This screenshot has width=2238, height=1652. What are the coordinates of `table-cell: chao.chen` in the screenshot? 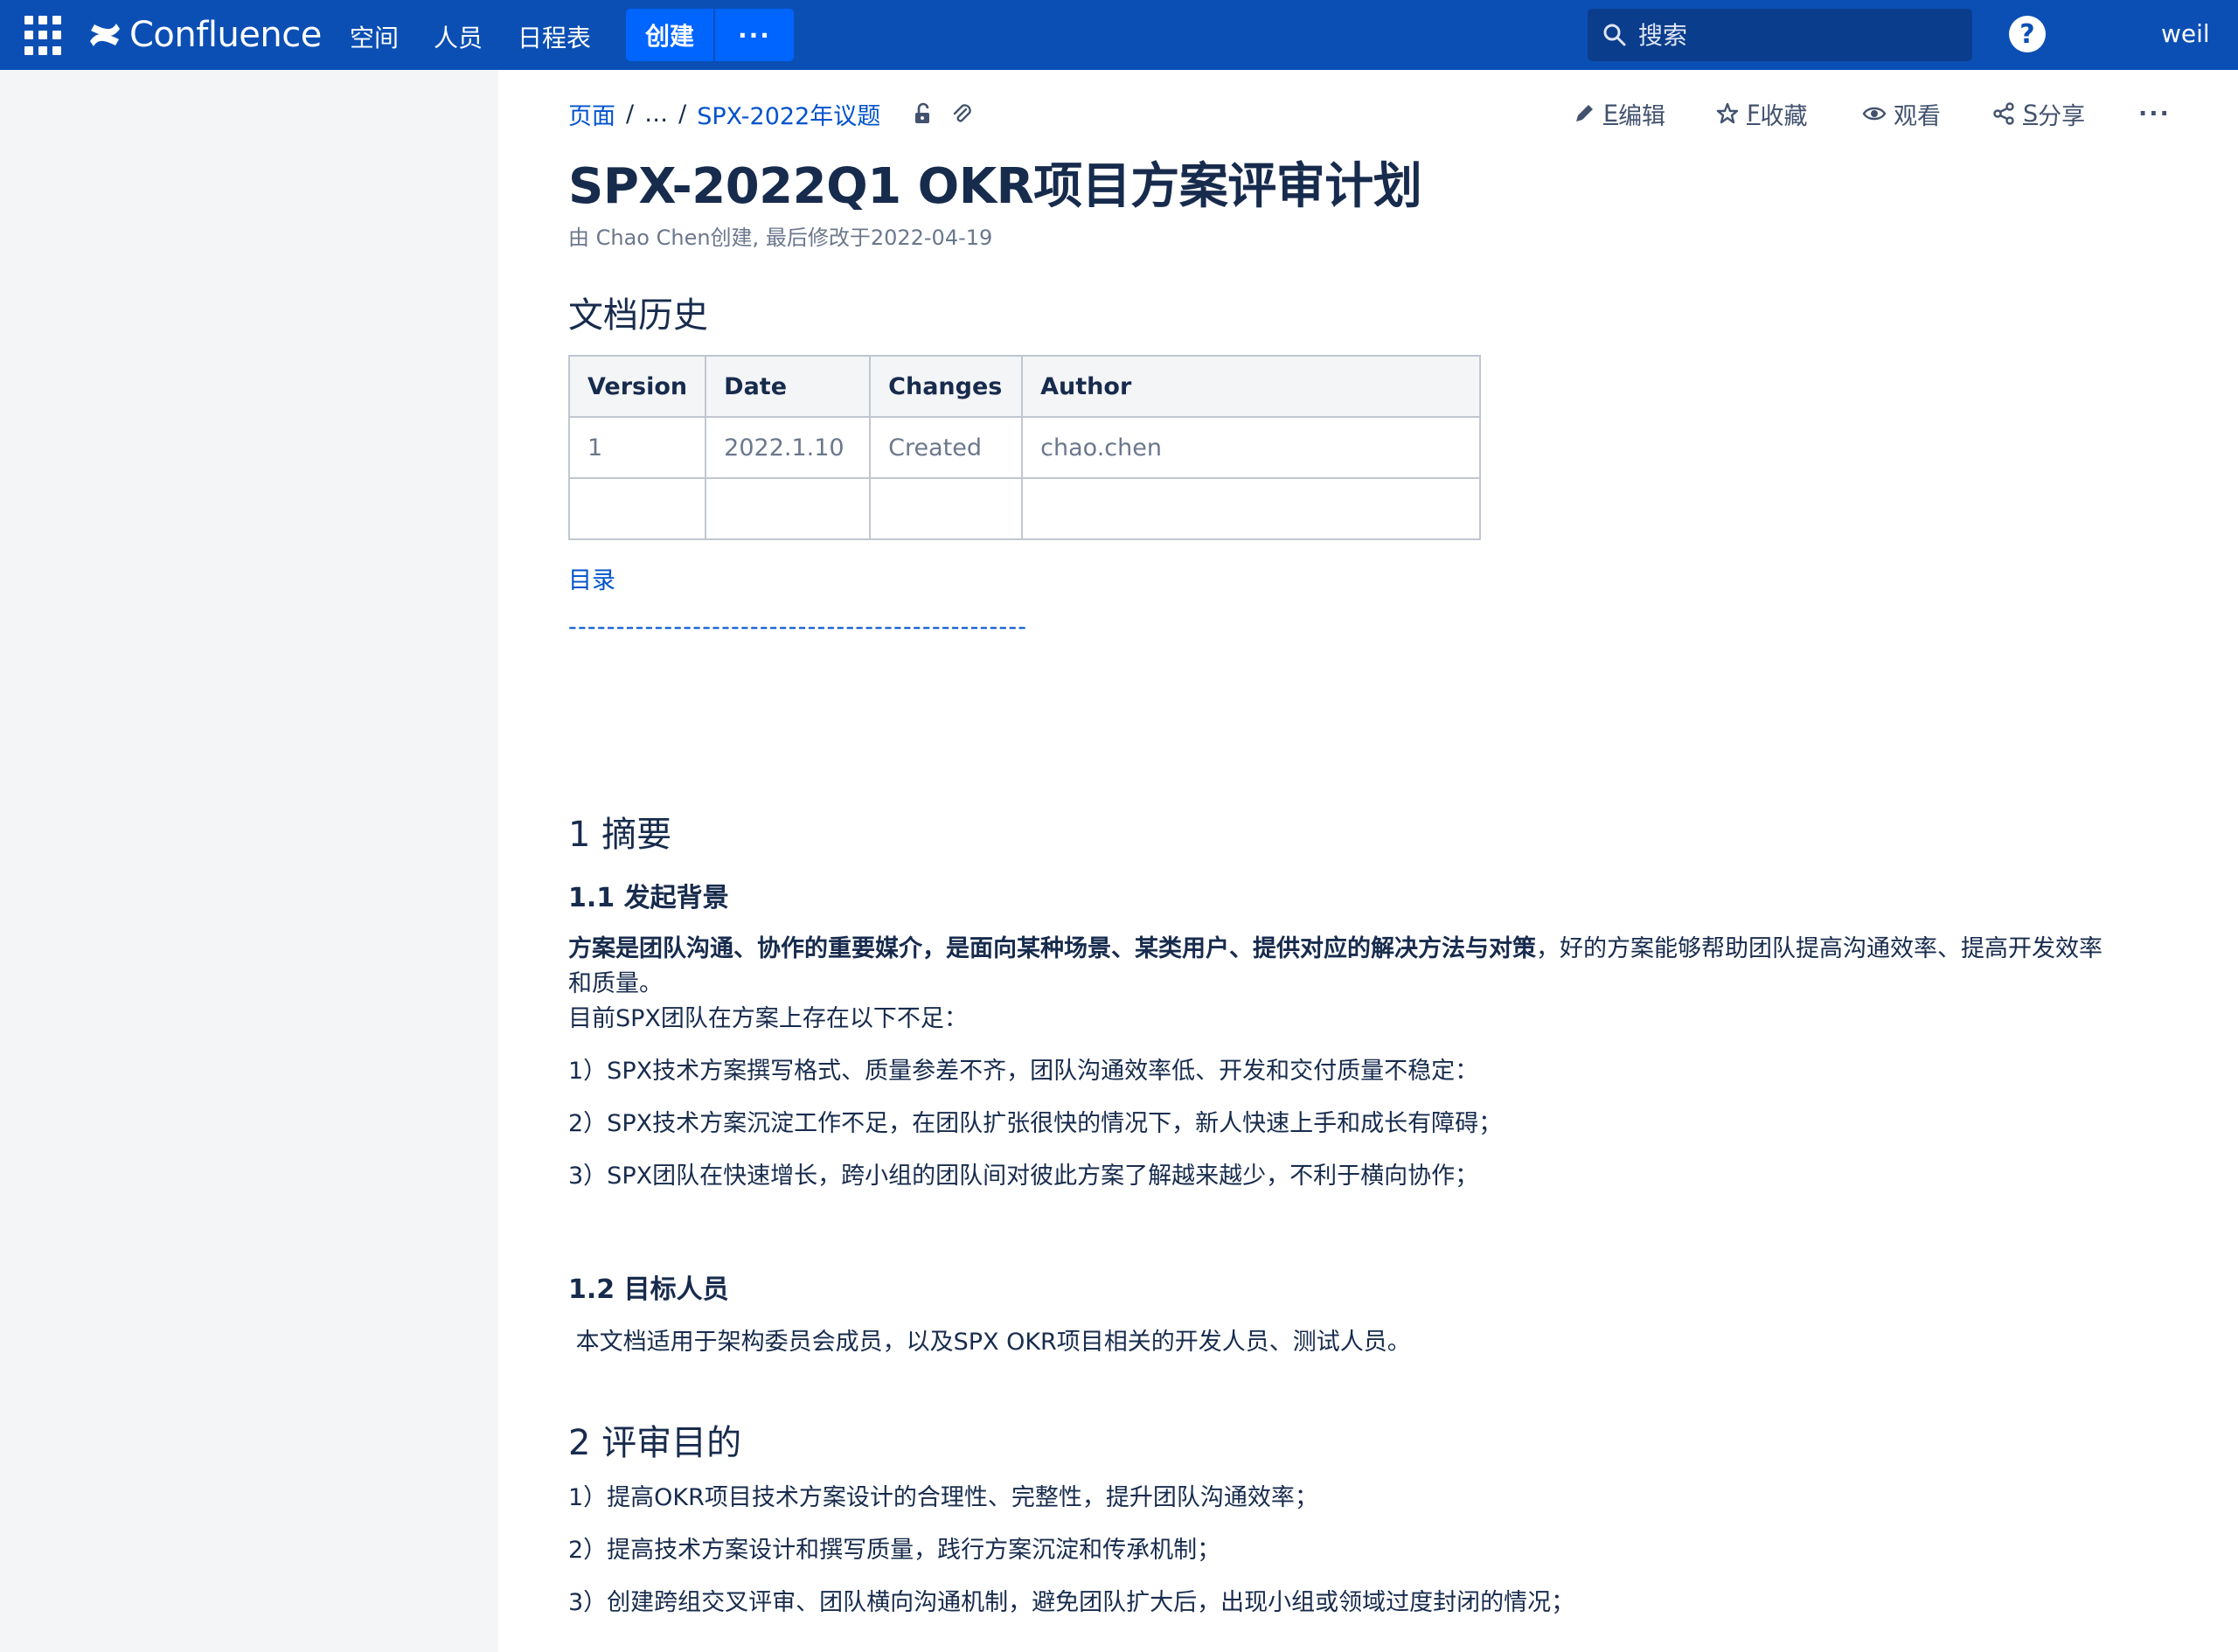 It's located at (1251, 447).